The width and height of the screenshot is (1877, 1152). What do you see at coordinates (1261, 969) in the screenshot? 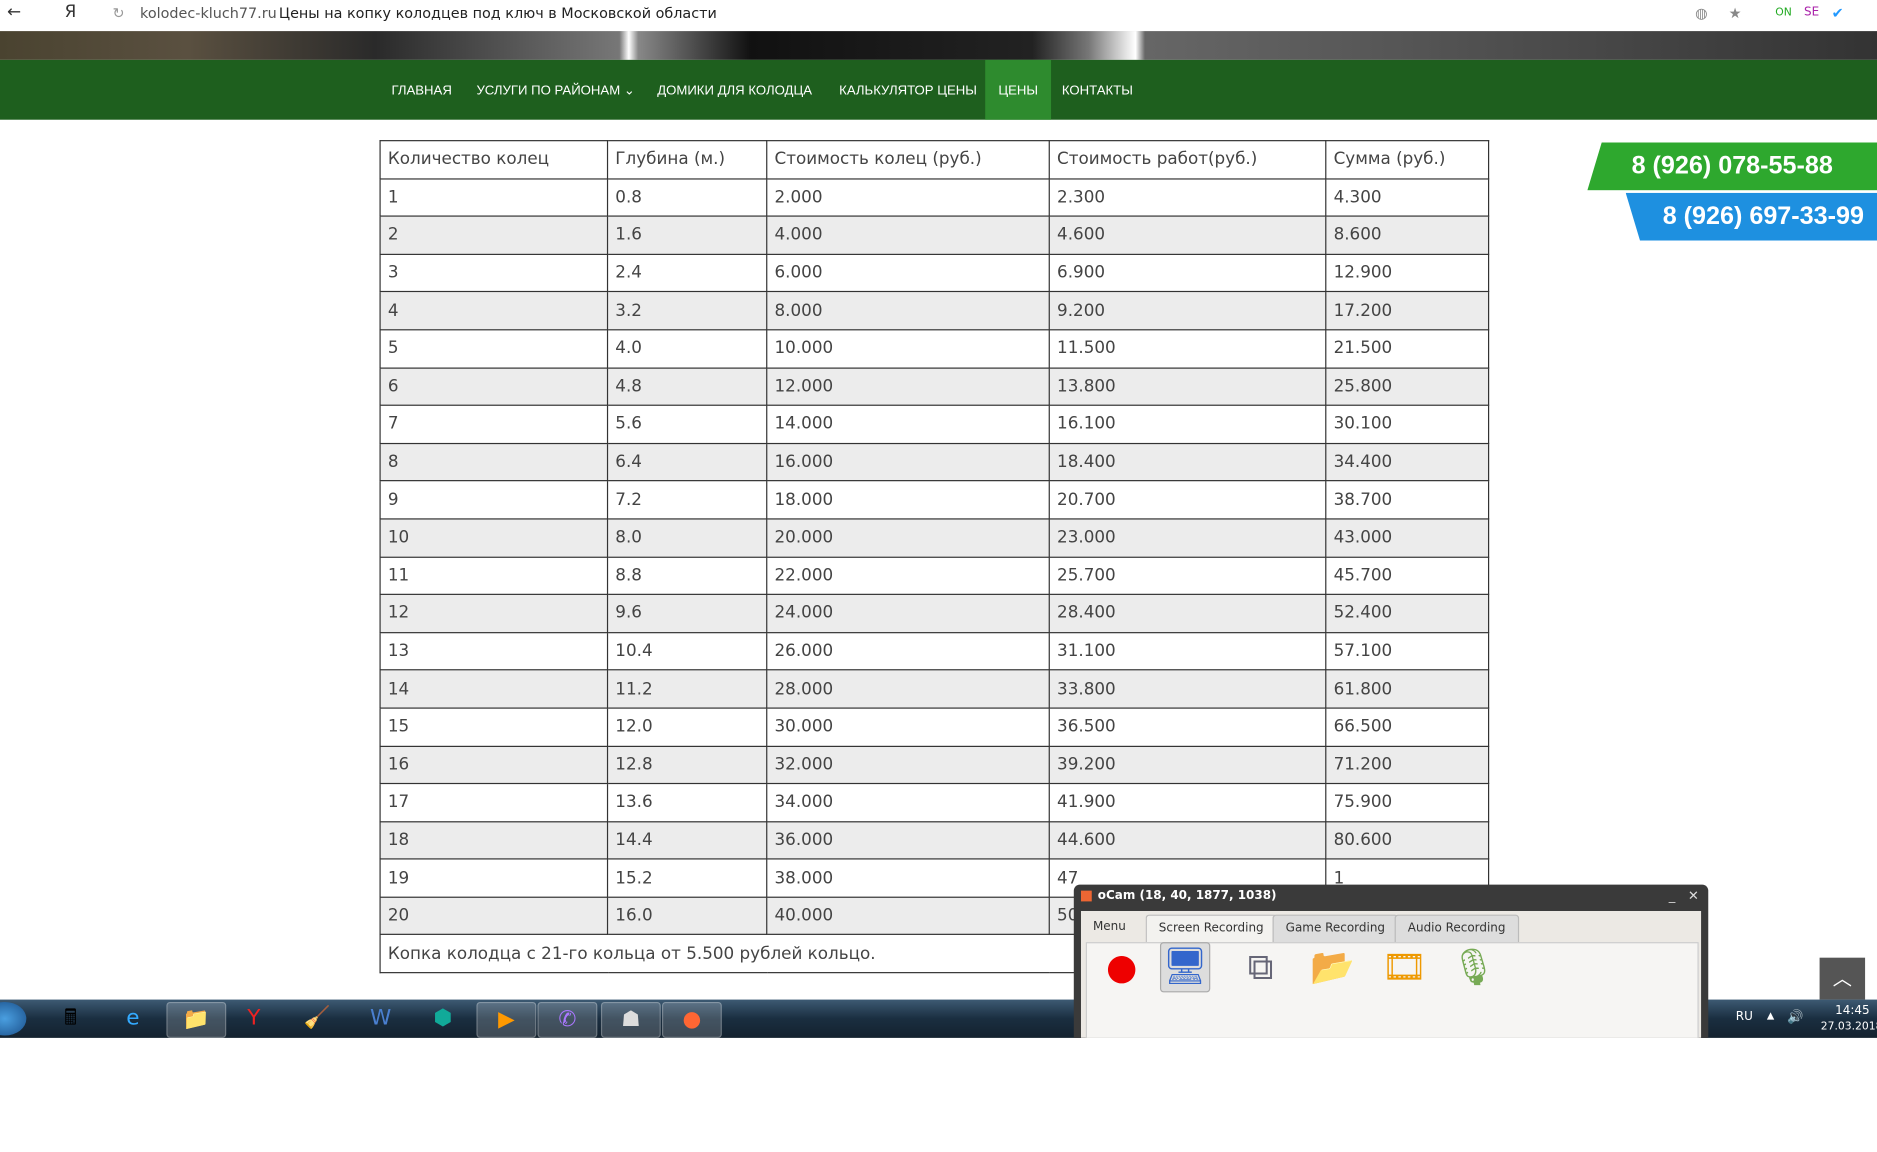
I see `resize-icon: ⧉` at bounding box center [1261, 969].